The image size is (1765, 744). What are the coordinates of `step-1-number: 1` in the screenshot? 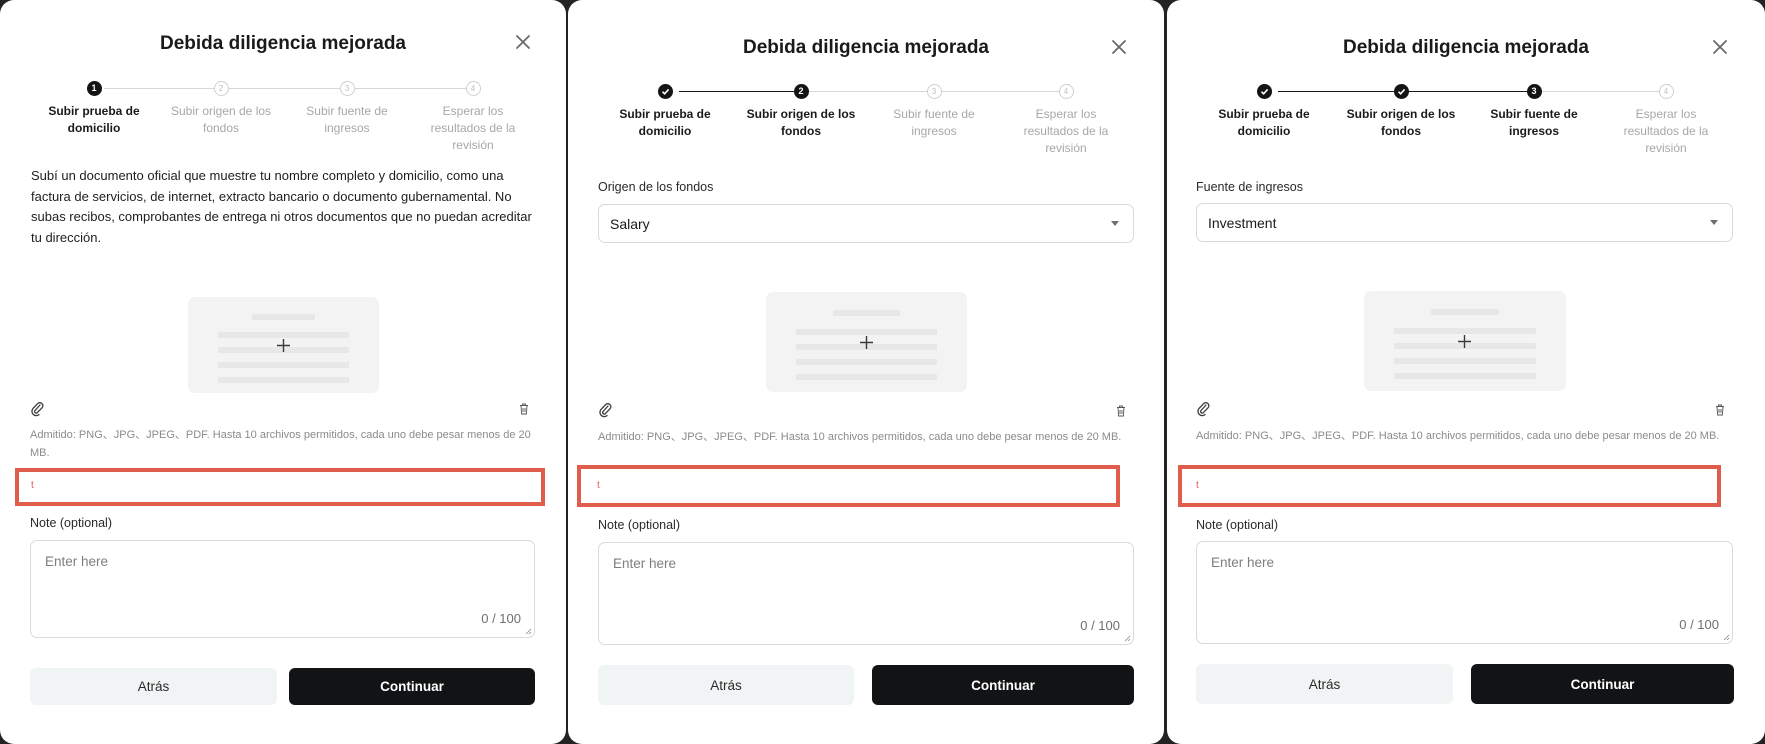 It's located at (94, 88).